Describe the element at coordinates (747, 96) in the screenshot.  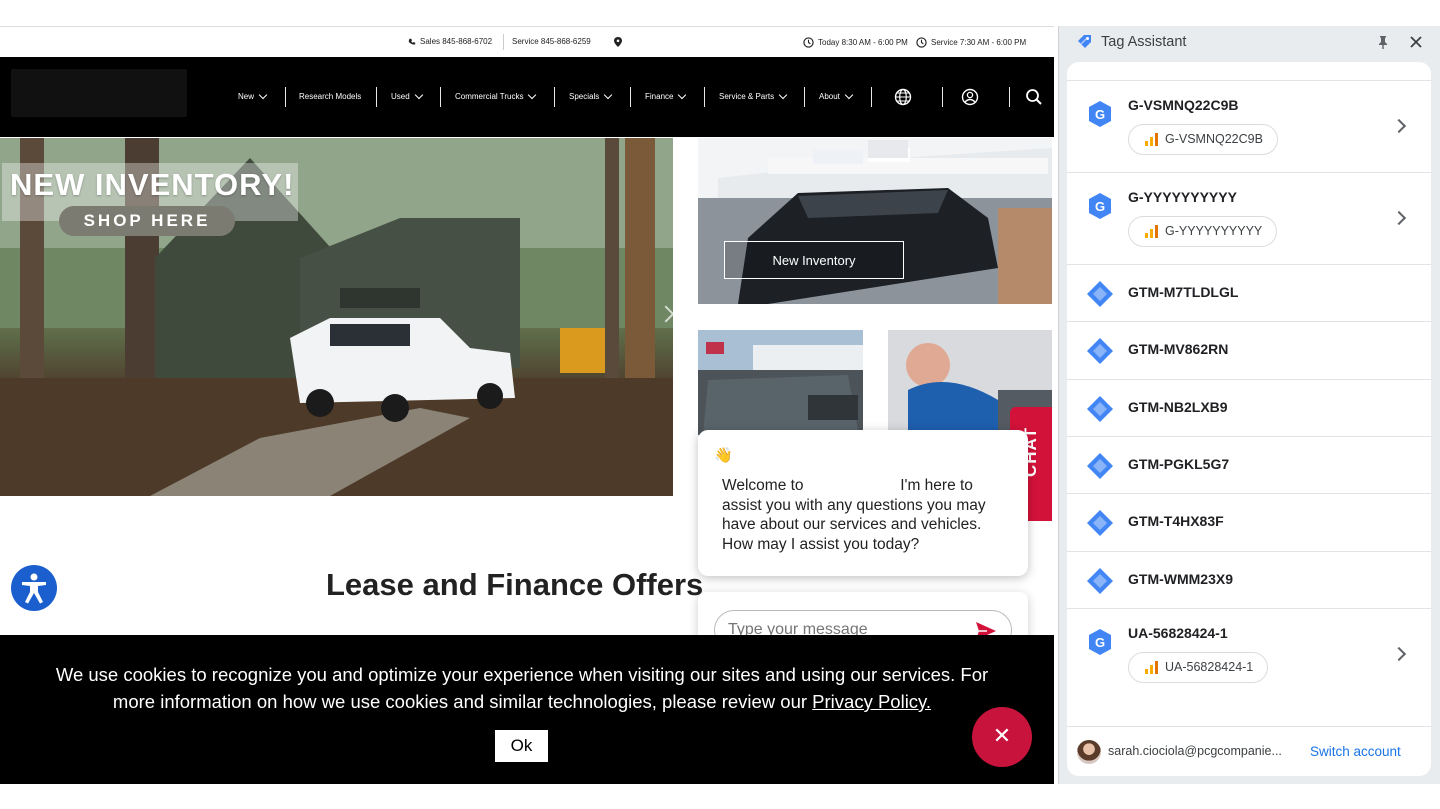
I see `nav-label: Service & Parts` at that location.